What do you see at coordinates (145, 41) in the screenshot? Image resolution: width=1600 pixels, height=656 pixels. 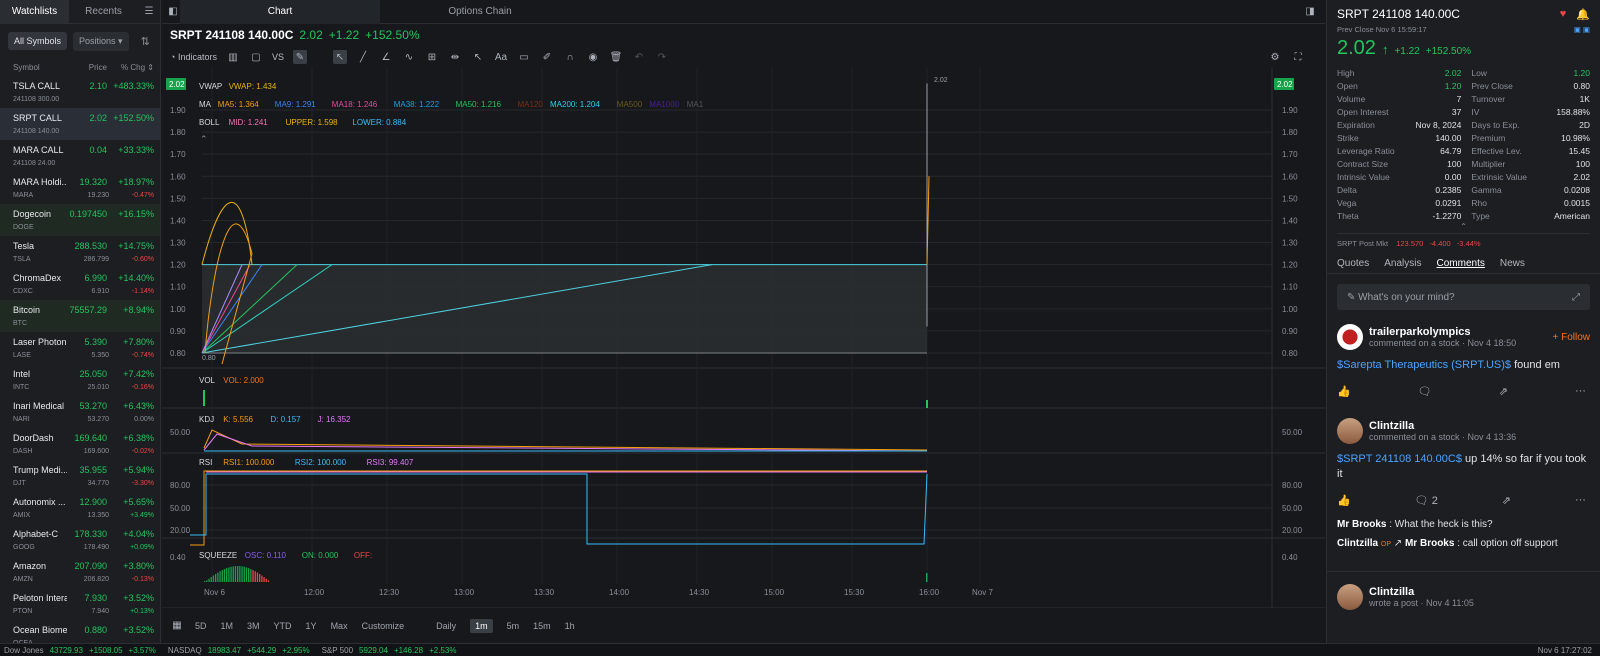 I see `sort-settings-icon: ⇅` at bounding box center [145, 41].